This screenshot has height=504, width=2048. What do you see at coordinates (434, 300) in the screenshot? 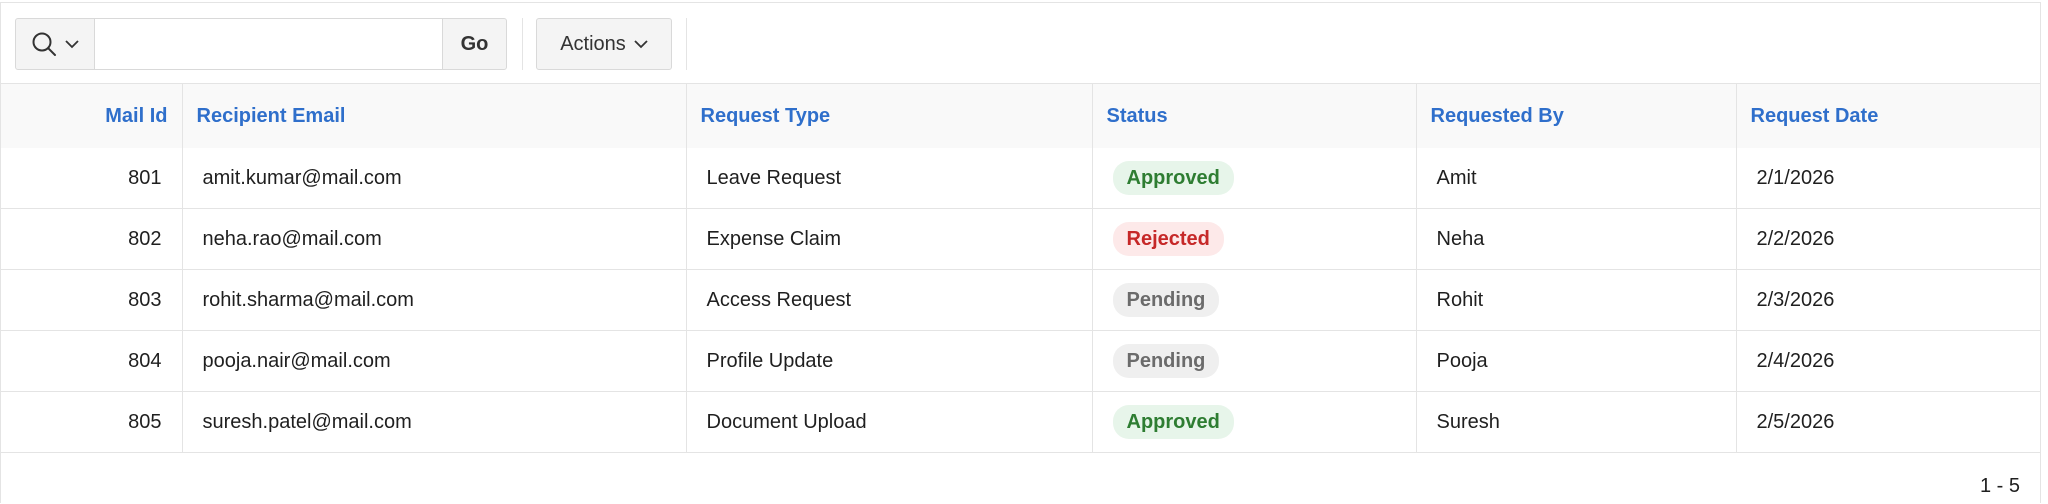
I see `cell-recipient-email: rohit.sharma@mail.com` at bounding box center [434, 300].